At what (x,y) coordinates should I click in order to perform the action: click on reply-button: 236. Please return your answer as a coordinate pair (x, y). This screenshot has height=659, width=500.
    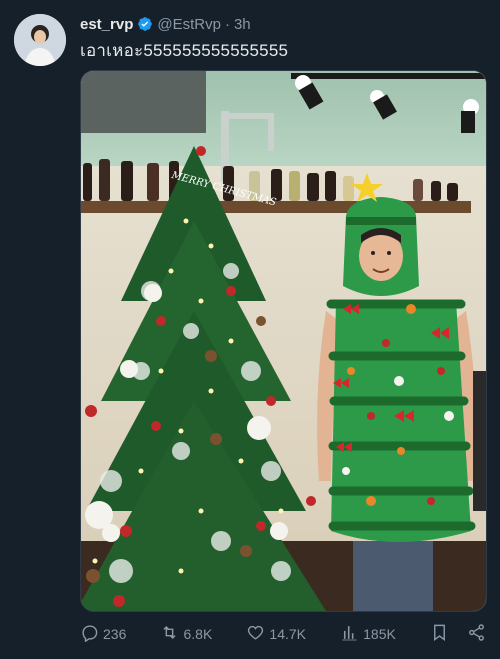
    Looking at the image, I should click on (103, 634).